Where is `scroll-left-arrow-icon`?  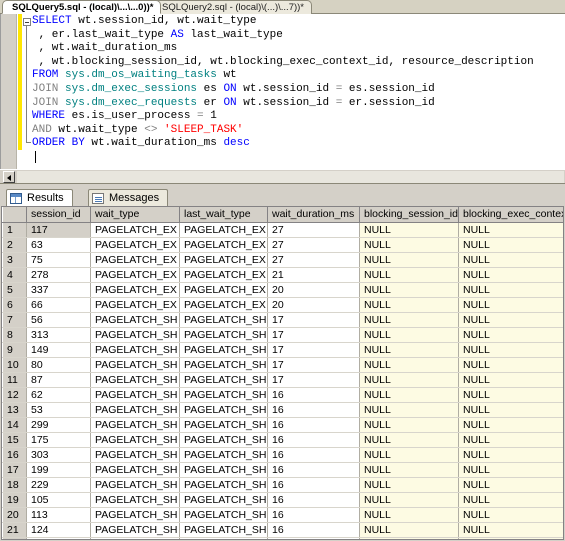
scroll-left-arrow-icon is located at coordinates (9, 177).